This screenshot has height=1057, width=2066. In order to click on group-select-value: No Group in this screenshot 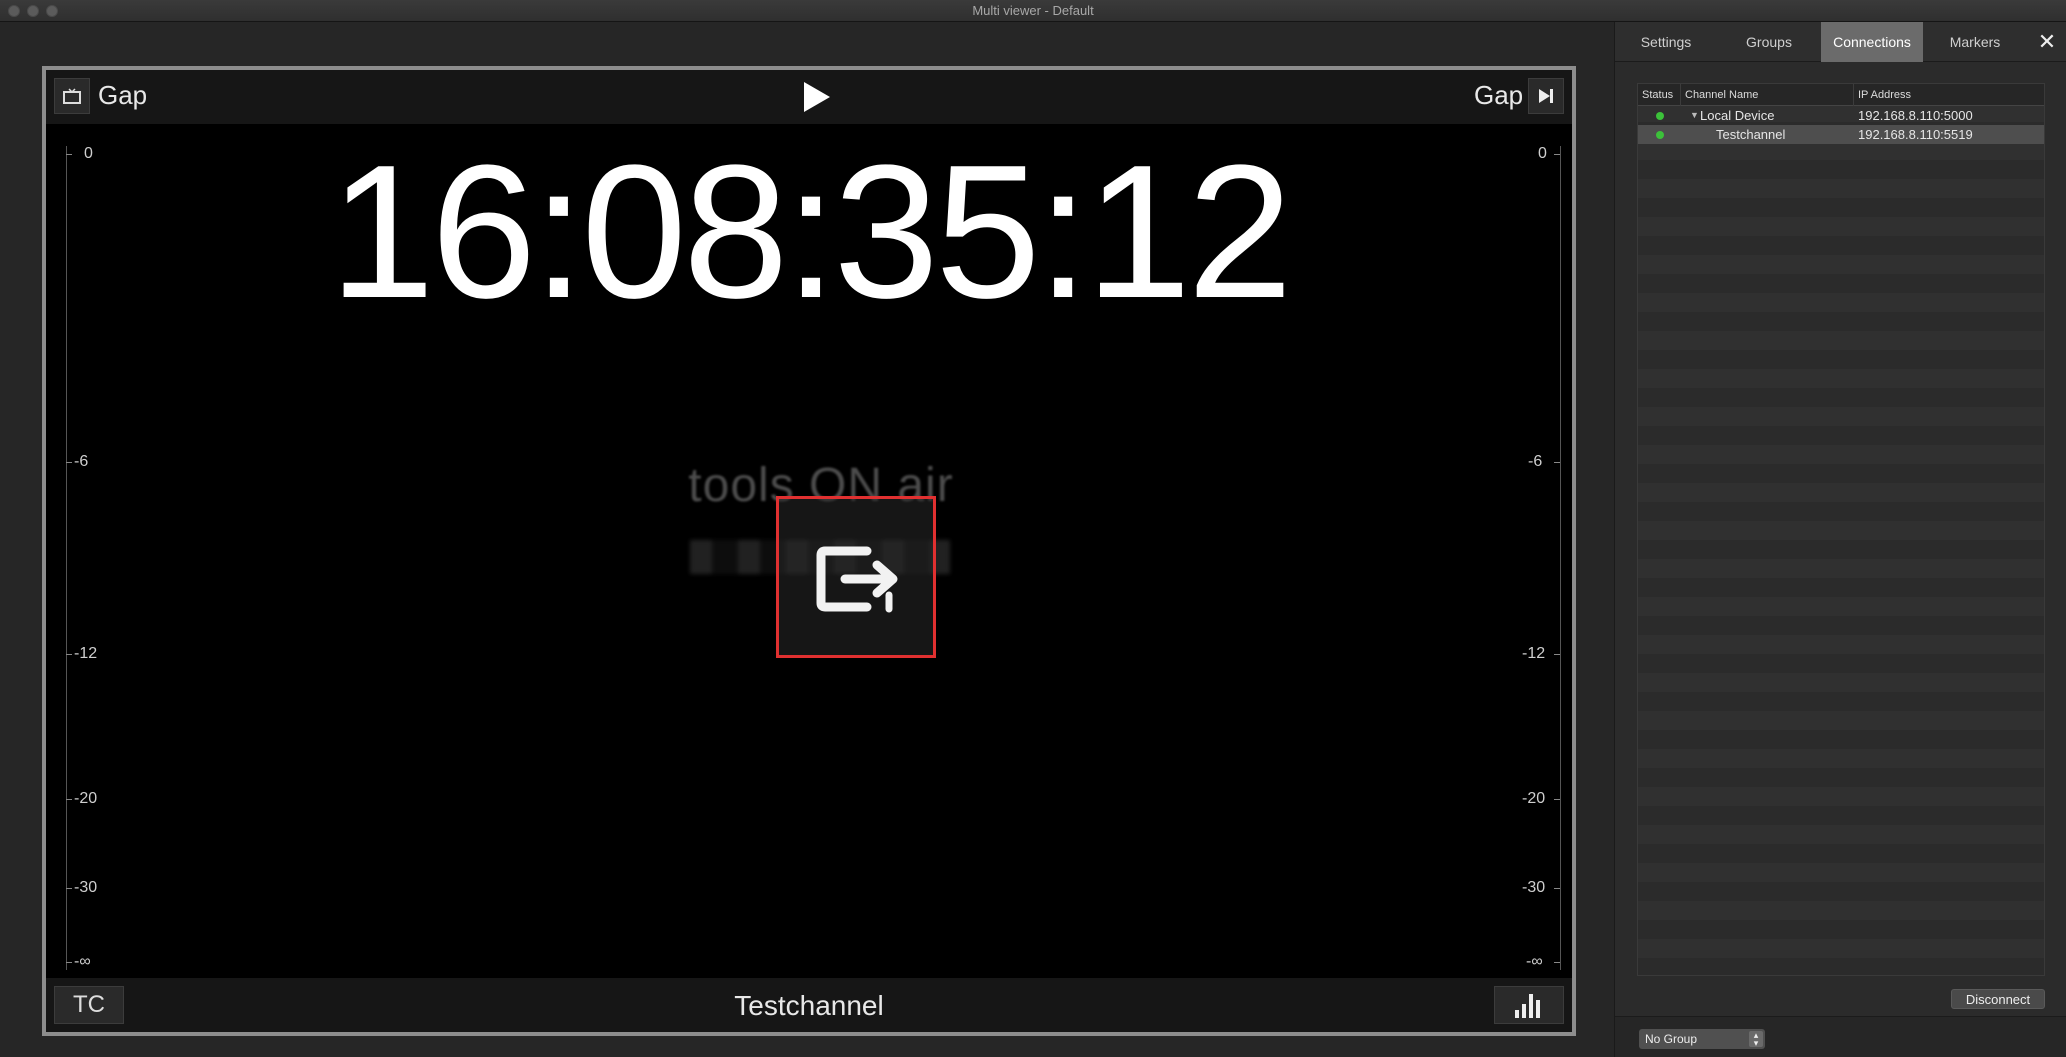, I will do `click(1671, 1039)`.